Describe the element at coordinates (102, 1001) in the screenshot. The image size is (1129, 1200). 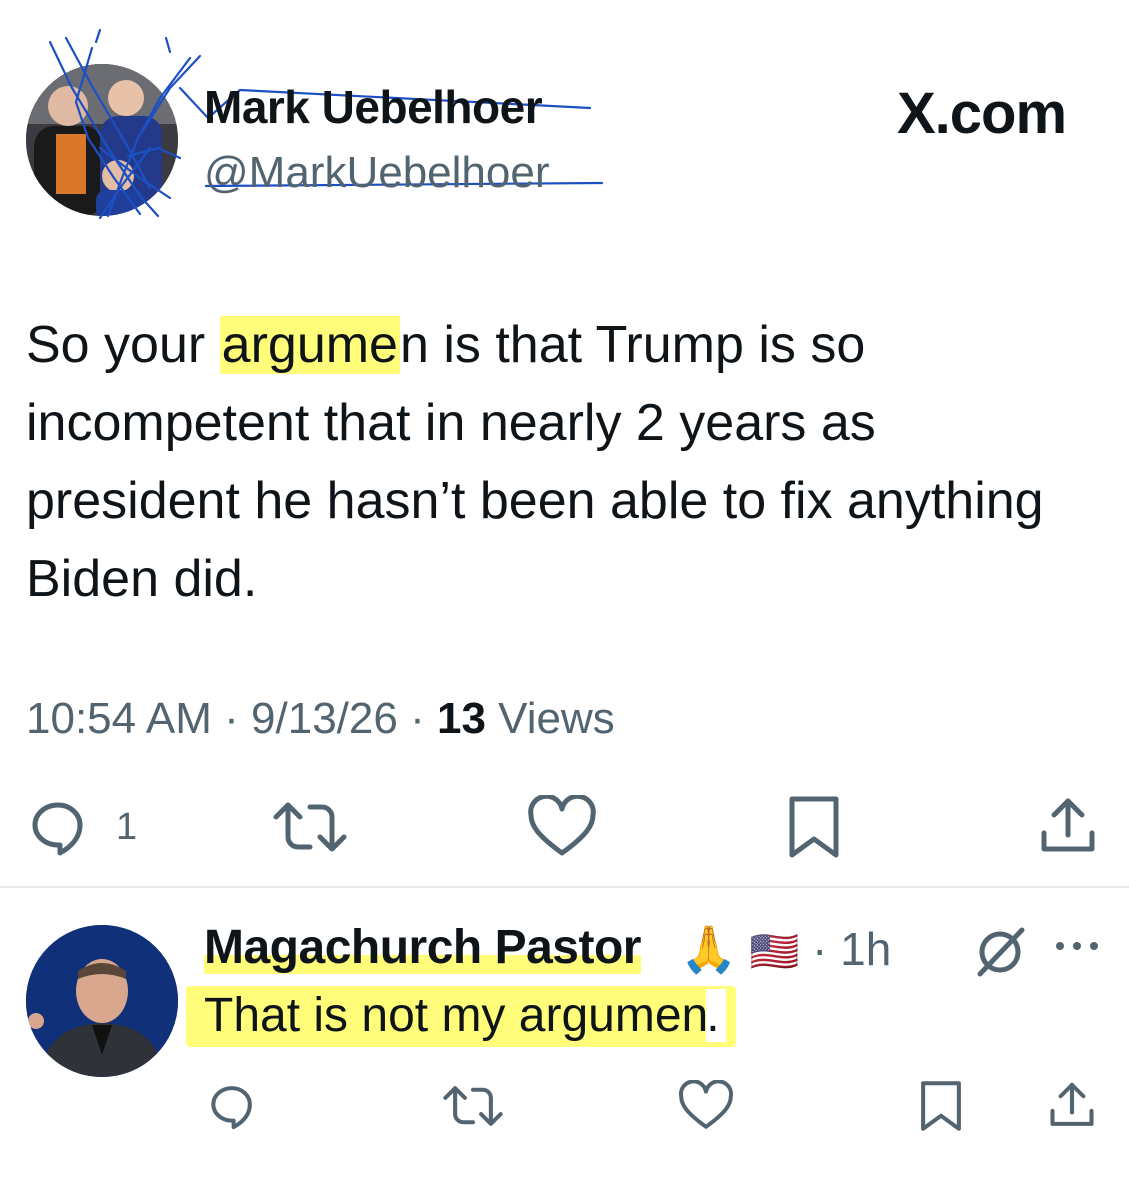
I see `reply-avatar` at that location.